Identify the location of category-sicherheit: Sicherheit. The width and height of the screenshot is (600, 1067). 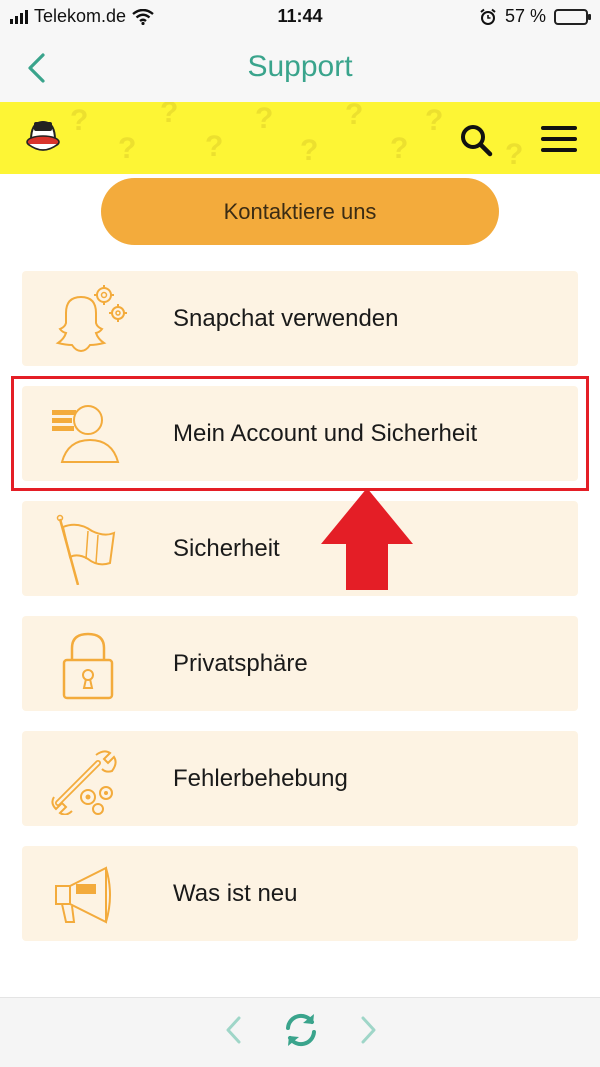
(300, 548).